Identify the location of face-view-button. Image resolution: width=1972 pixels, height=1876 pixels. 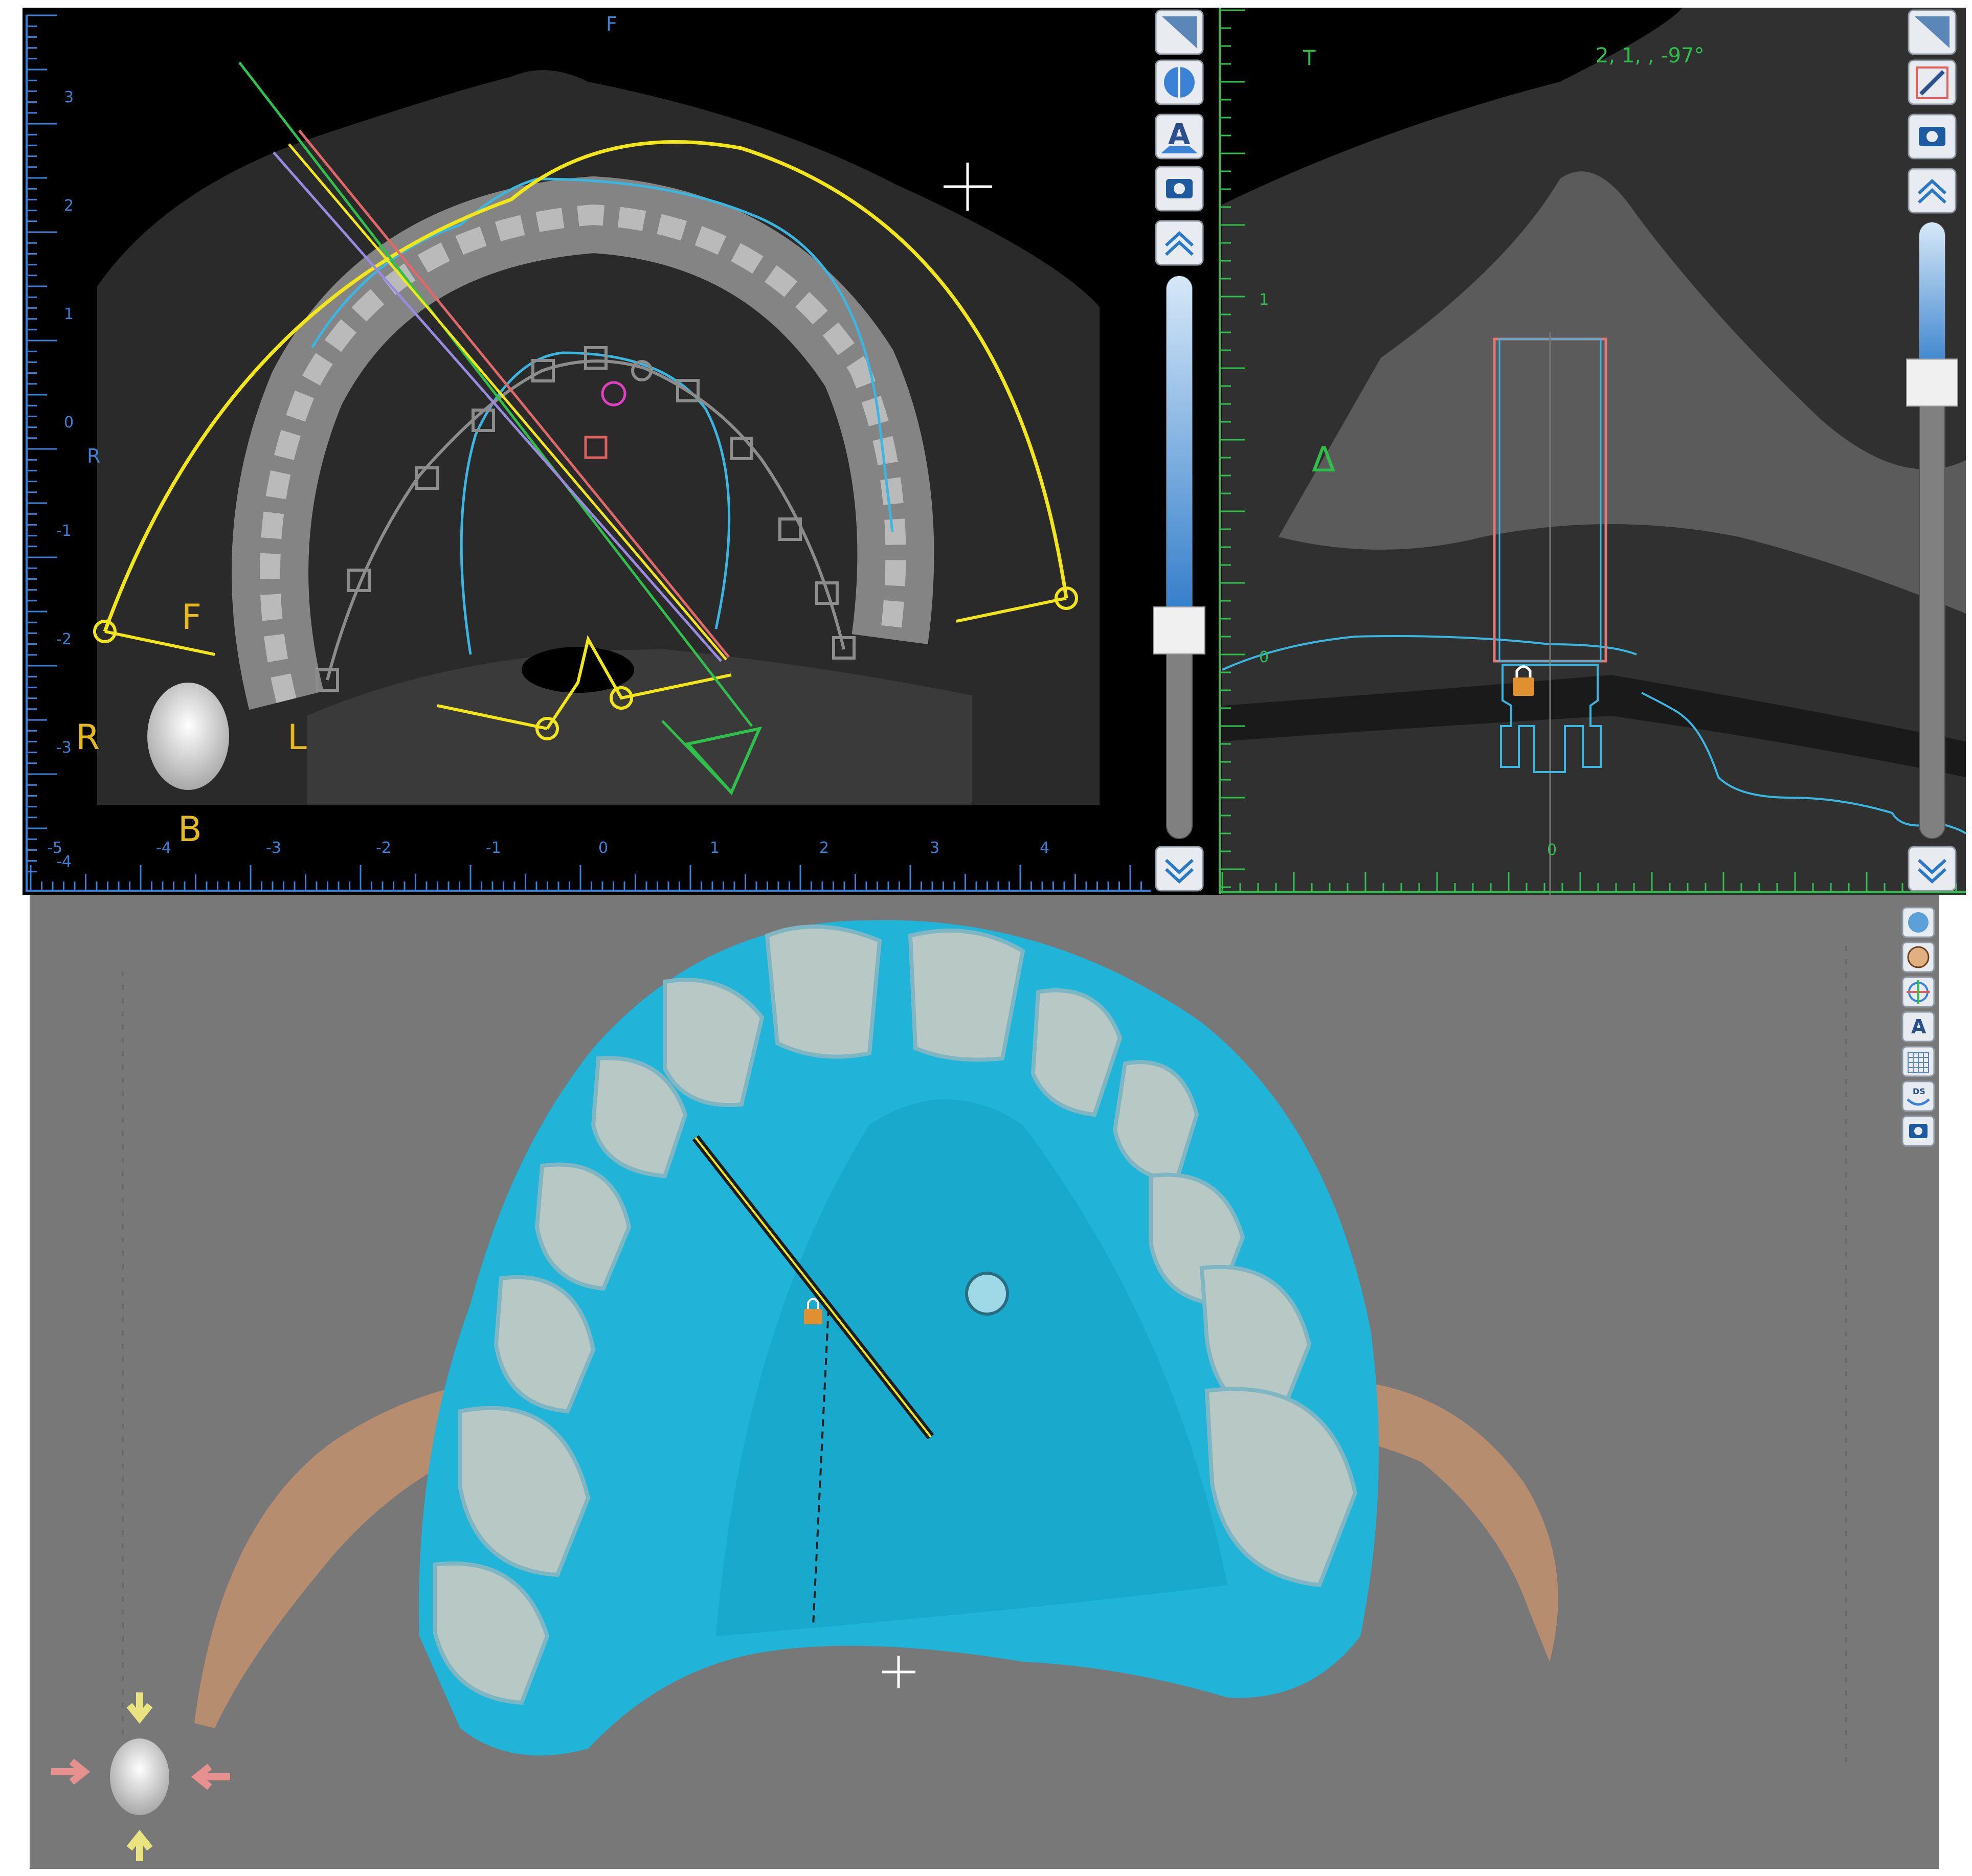
(1918, 957).